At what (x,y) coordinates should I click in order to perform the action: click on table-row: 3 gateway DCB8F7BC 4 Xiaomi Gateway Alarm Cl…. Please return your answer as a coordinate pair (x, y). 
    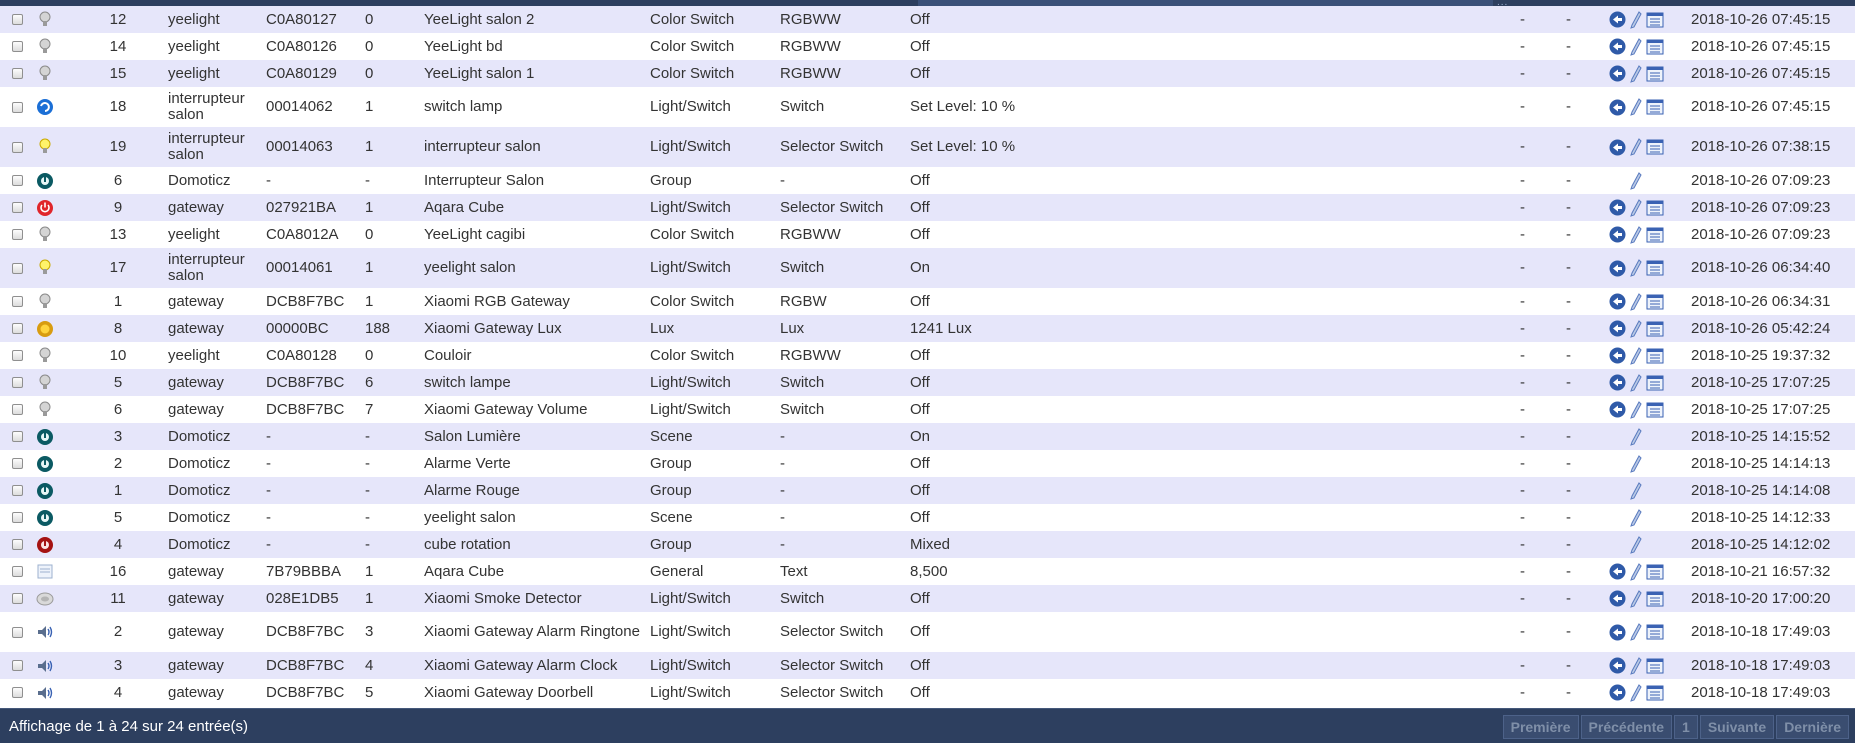
    Looking at the image, I should click on (927, 665).